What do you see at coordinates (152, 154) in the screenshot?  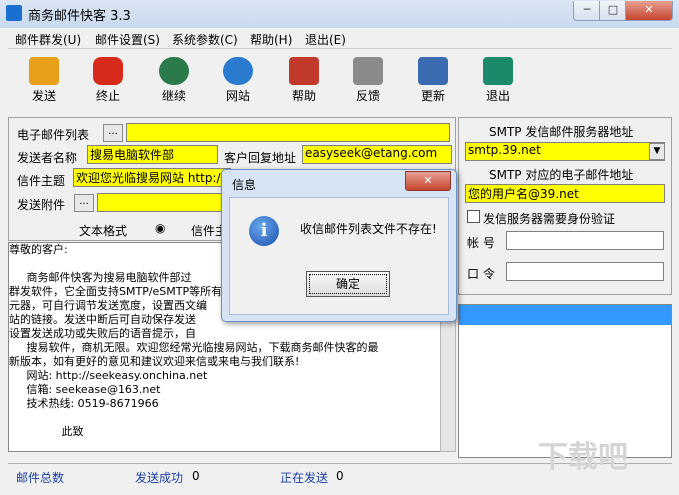 I see `sender-name-field: 搜易电脑软件部` at bounding box center [152, 154].